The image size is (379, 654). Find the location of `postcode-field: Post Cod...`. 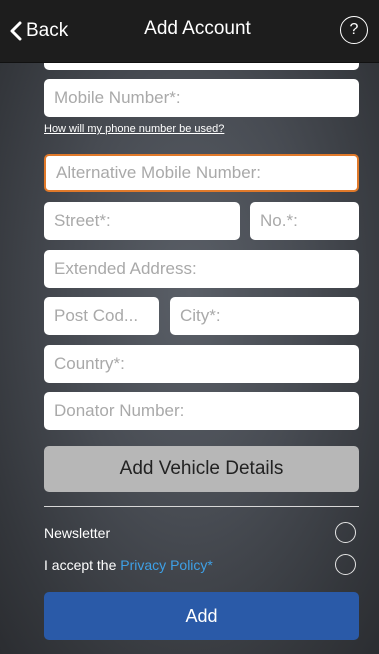

postcode-field: Post Cod... is located at coordinates (101, 316).